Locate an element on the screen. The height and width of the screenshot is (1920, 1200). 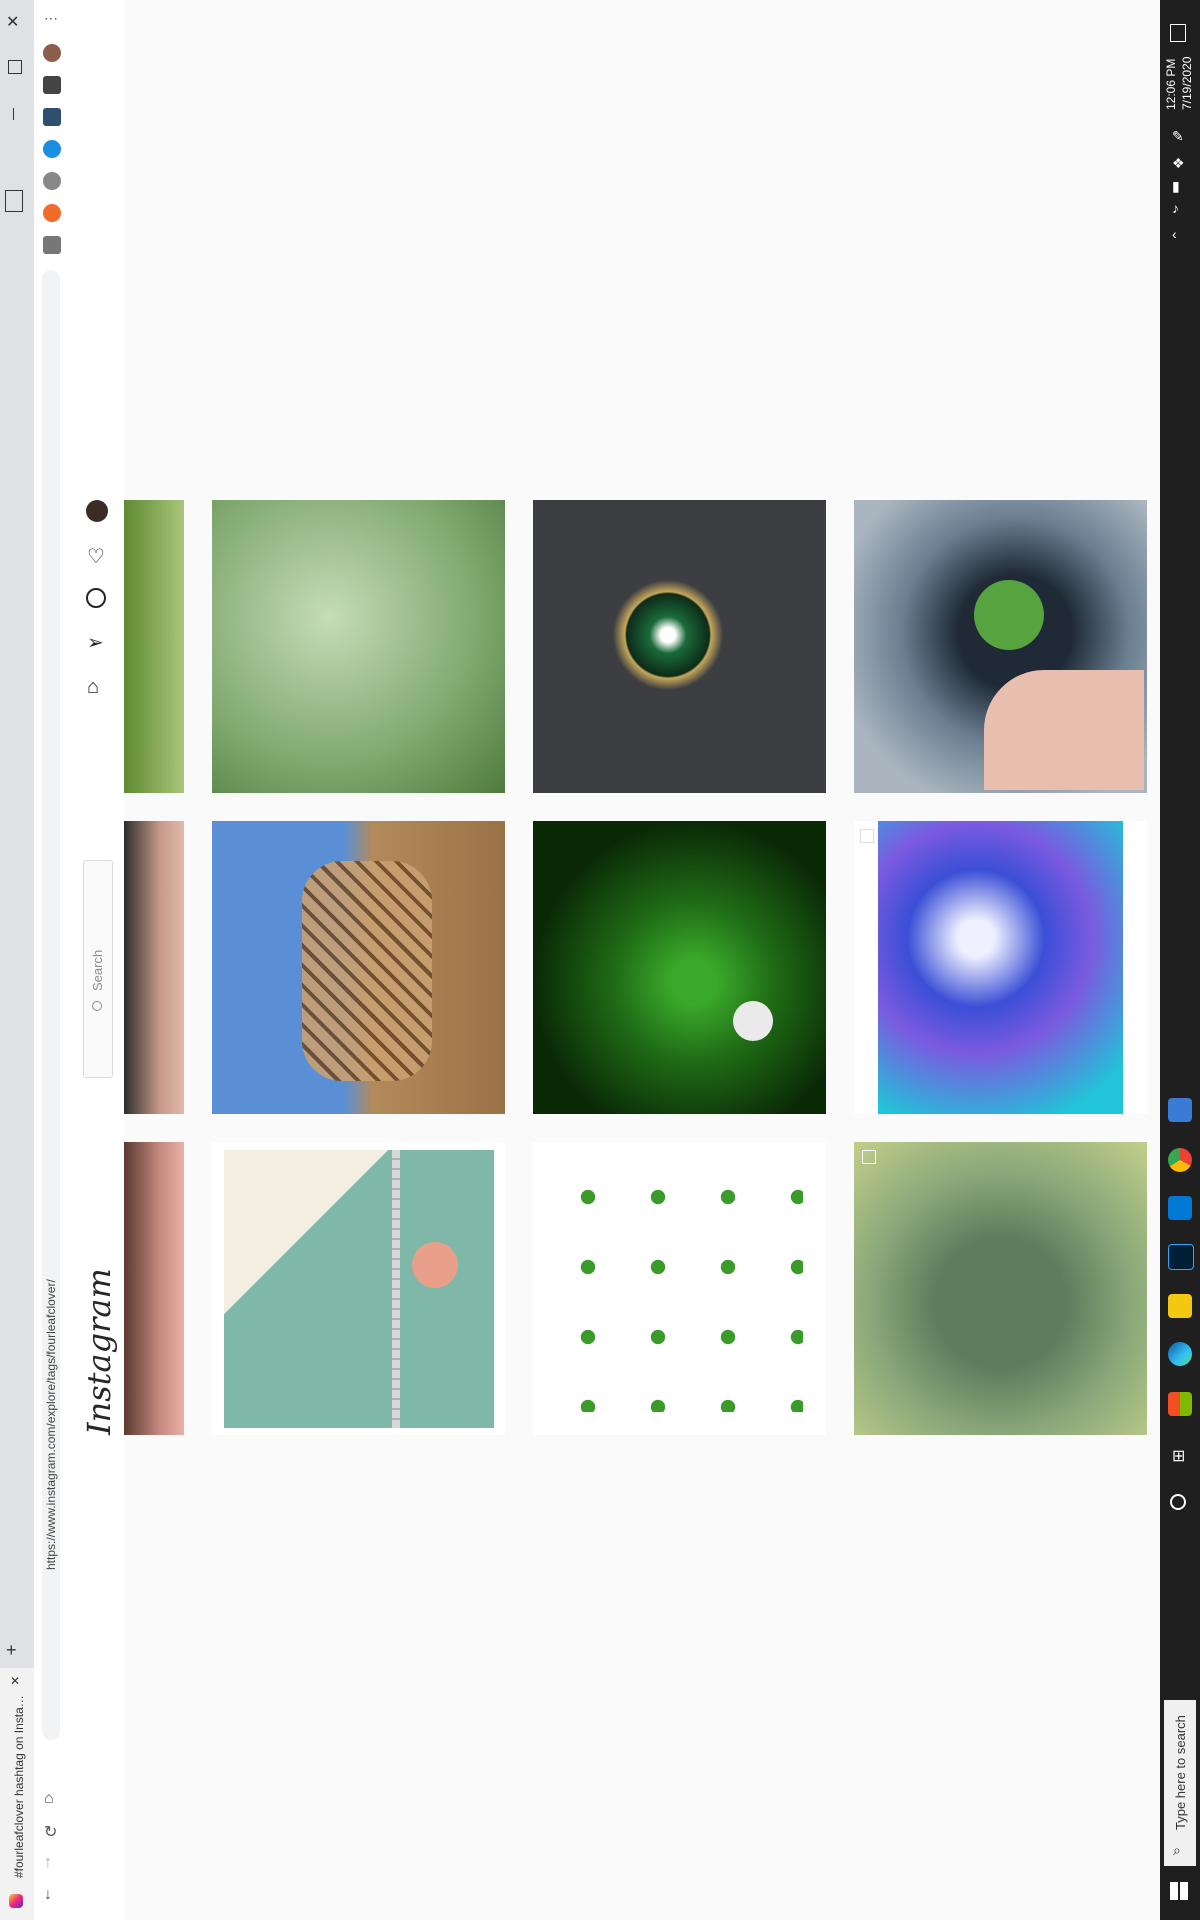
network-icon: ▮ is located at coordinates (1176, 186).